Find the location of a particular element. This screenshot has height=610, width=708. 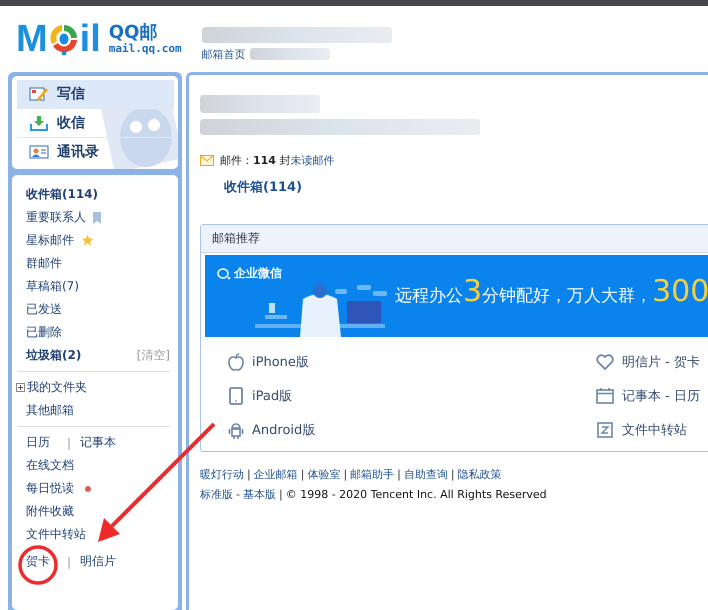

inbox-link: 收件箱(114) is located at coordinates (263, 187).